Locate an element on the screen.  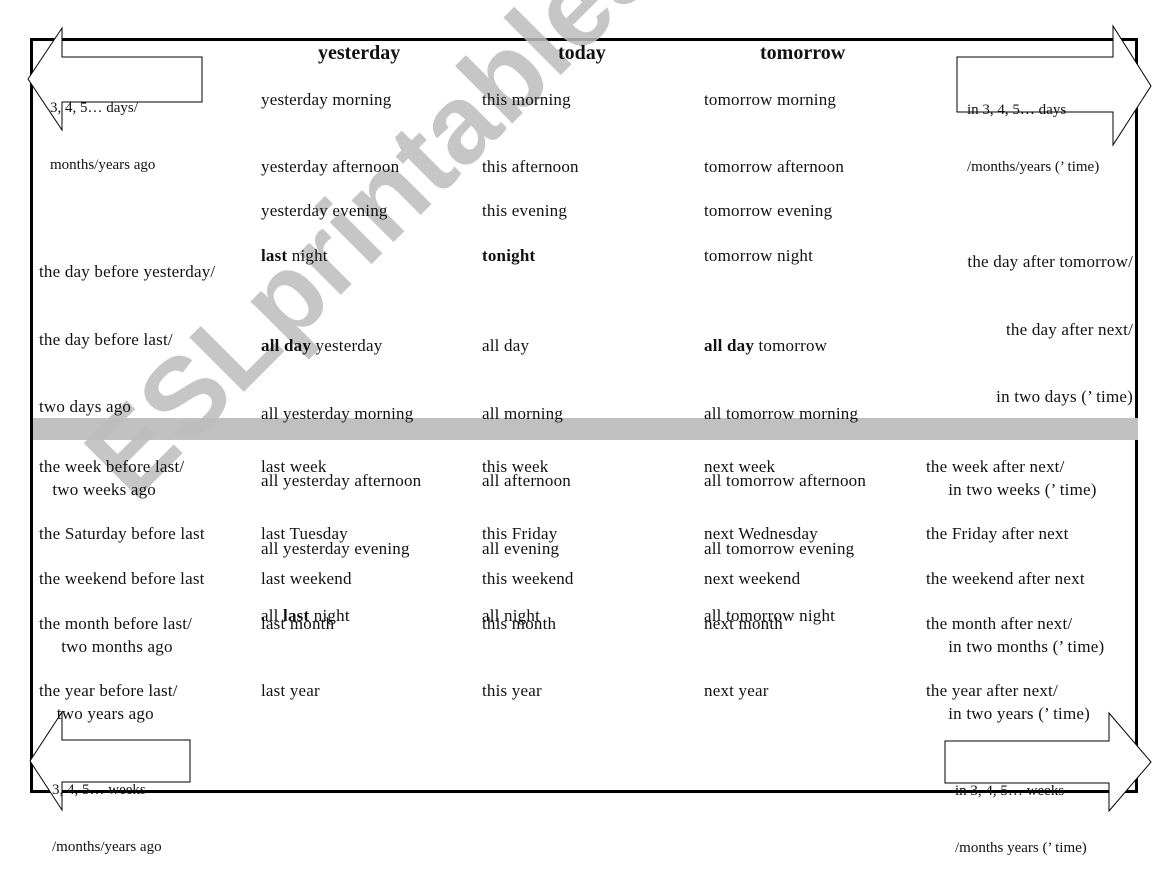
last-period-cell: last week is located at coordinates (294, 467).